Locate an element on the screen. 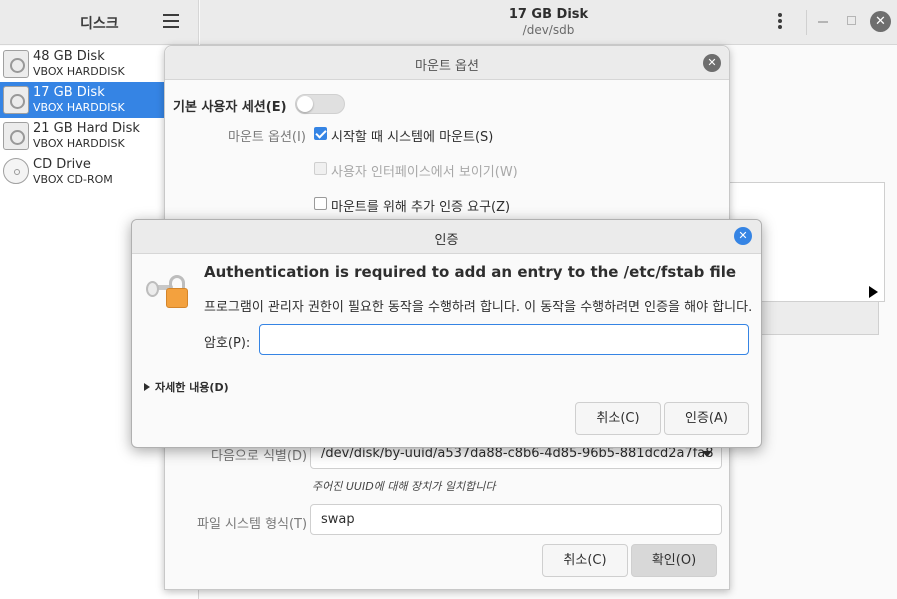 The height and width of the screenshot is (599, 897). mount-dialog-title: 마운트 옵션 is located at coordinates (447, 66).